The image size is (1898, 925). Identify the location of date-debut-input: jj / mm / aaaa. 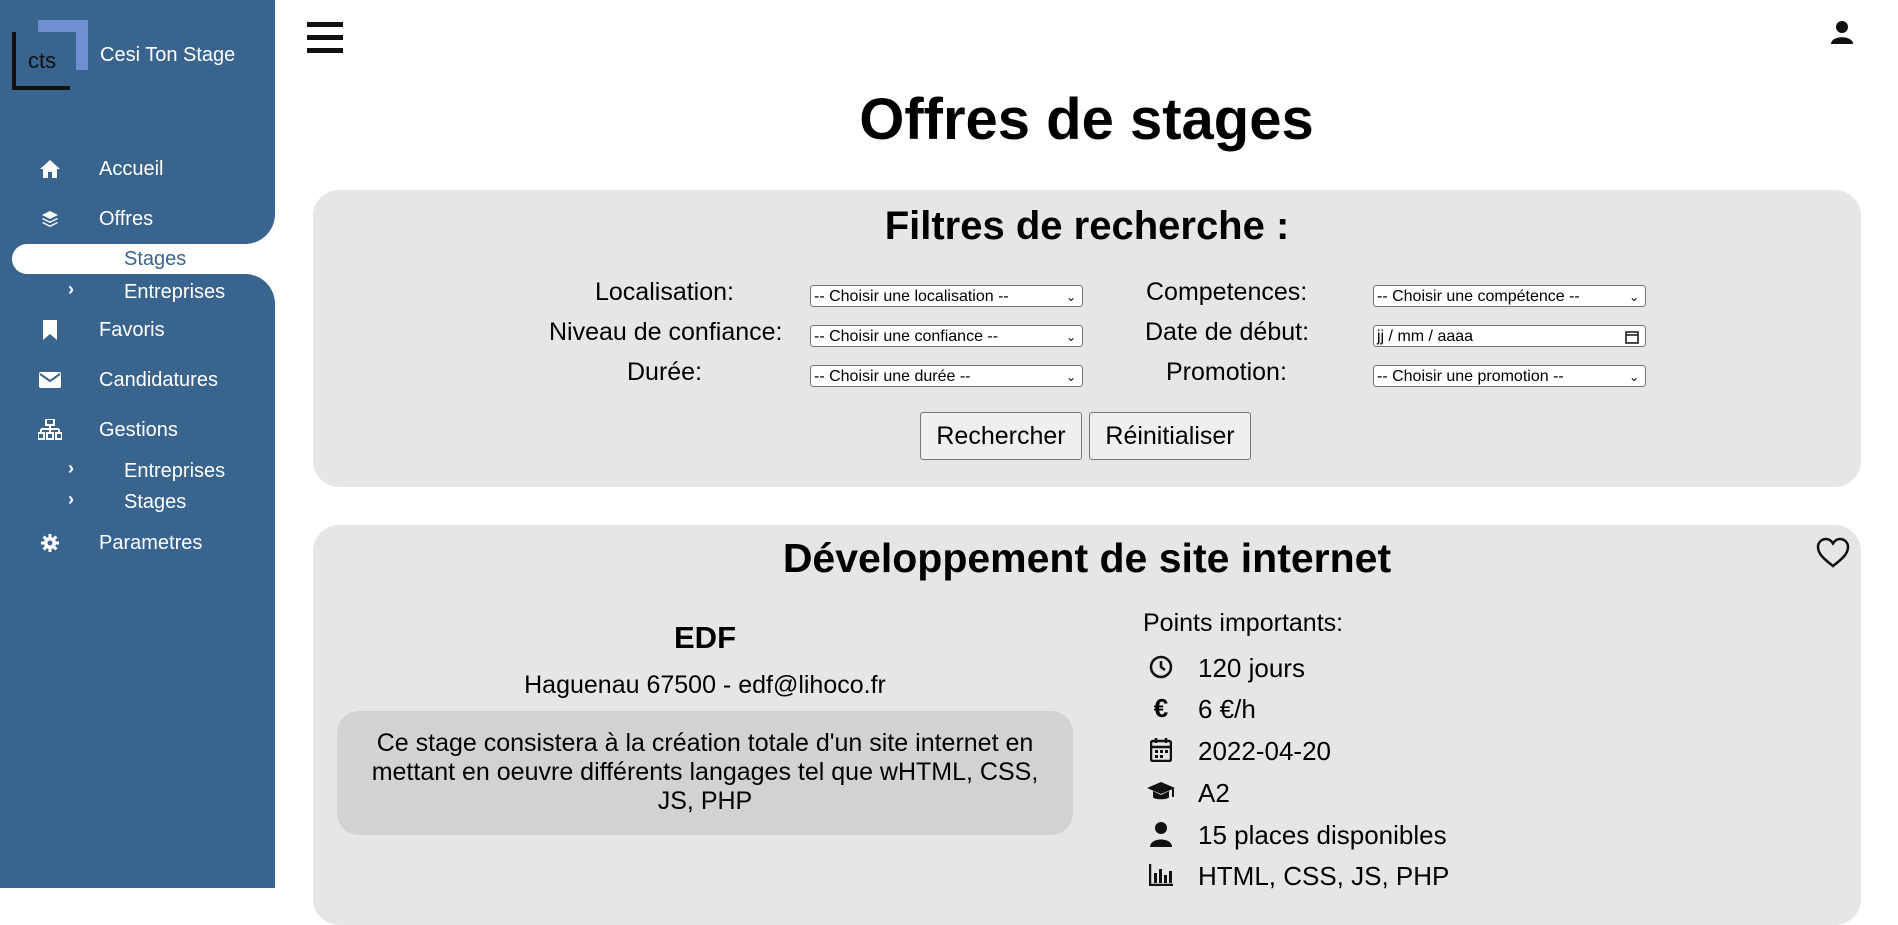
(1509, 336).